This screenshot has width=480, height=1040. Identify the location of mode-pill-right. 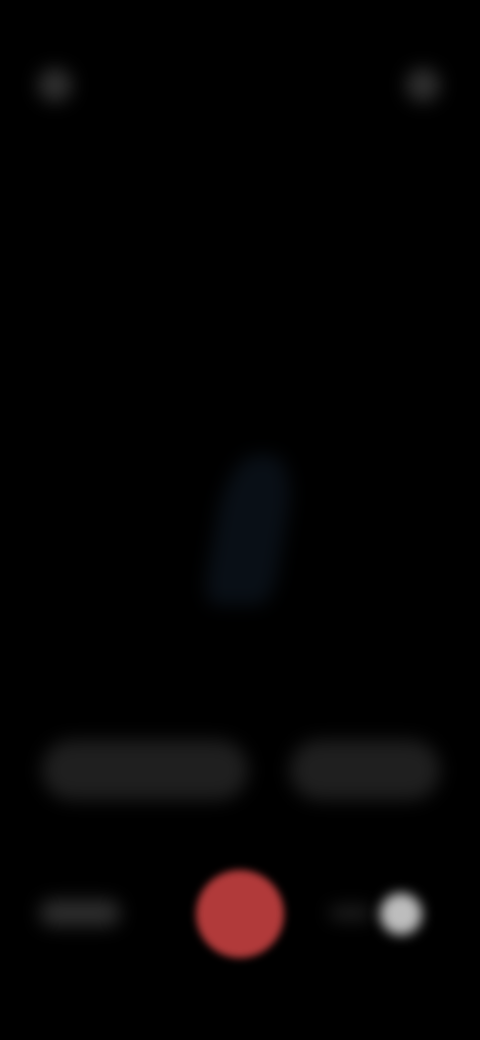
(365, 770).